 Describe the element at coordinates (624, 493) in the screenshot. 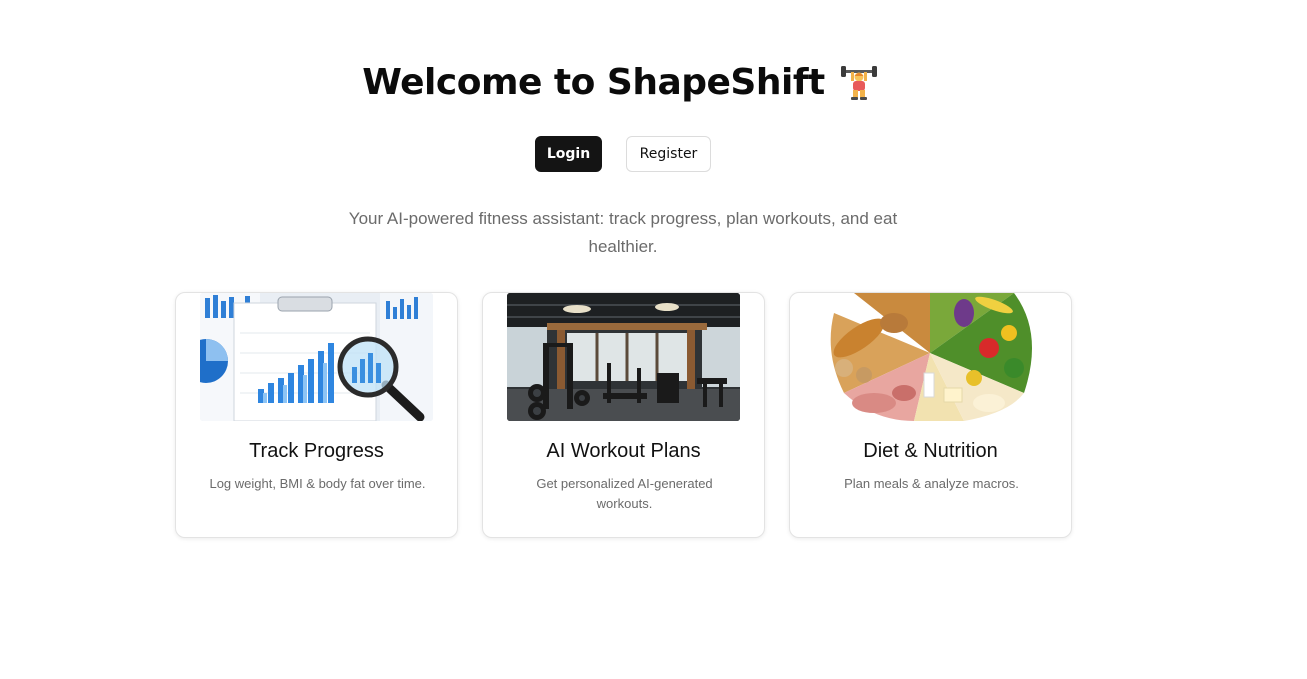

I see `card-description: Get personalized AI-generated workouts.` at that location.